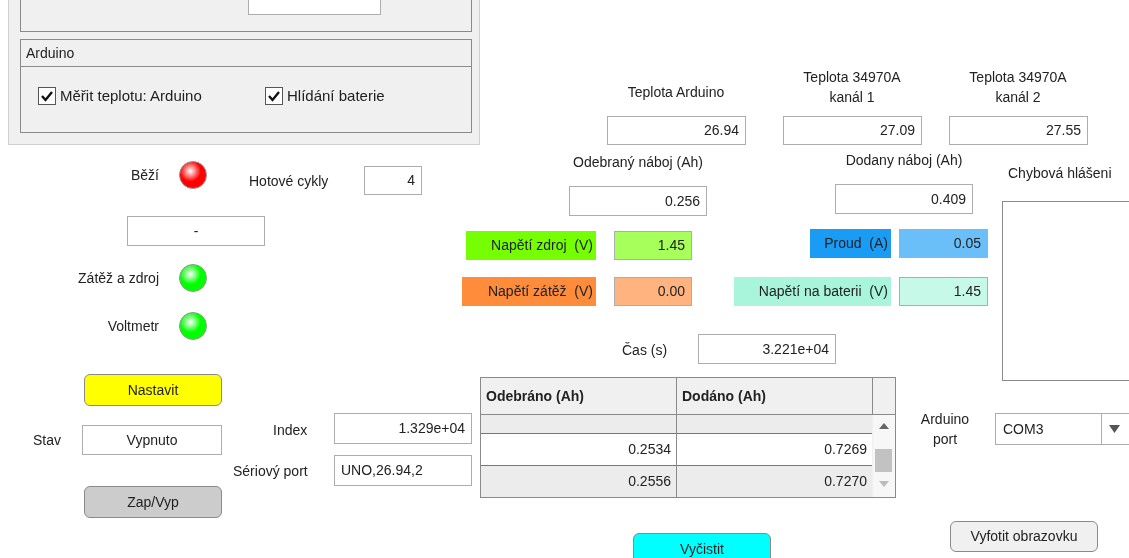  Describe the element at coordinates (884, 426) in the screenshot. I see `scroll-up-icon` at that location.